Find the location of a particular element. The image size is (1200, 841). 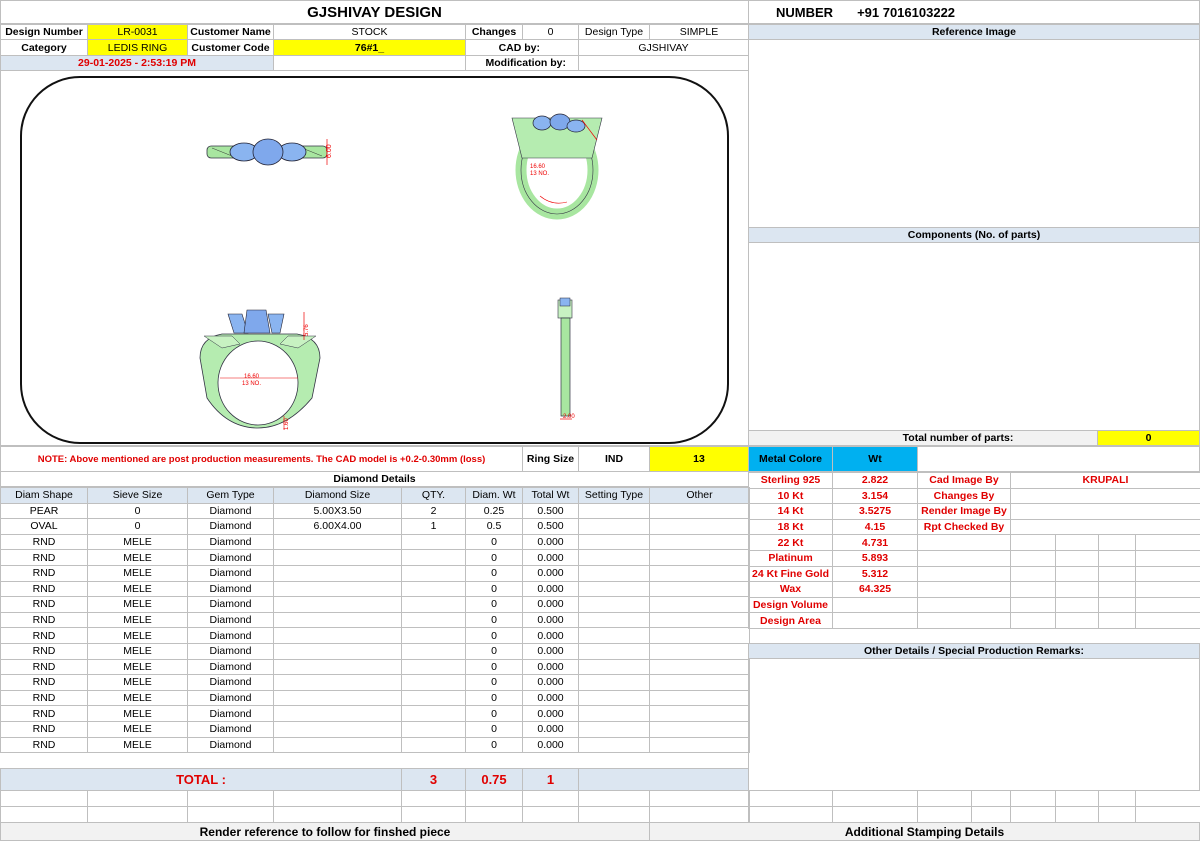

metal-weight is located at coordinates (875, 605).